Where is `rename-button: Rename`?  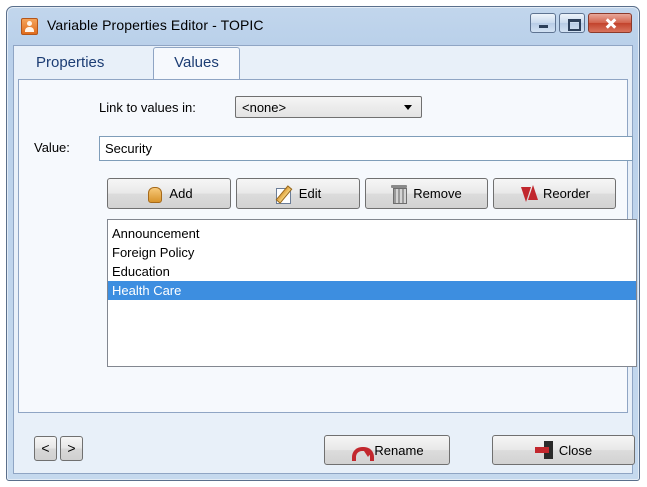
rename-button: Rename is located at coordinates (387, 450).